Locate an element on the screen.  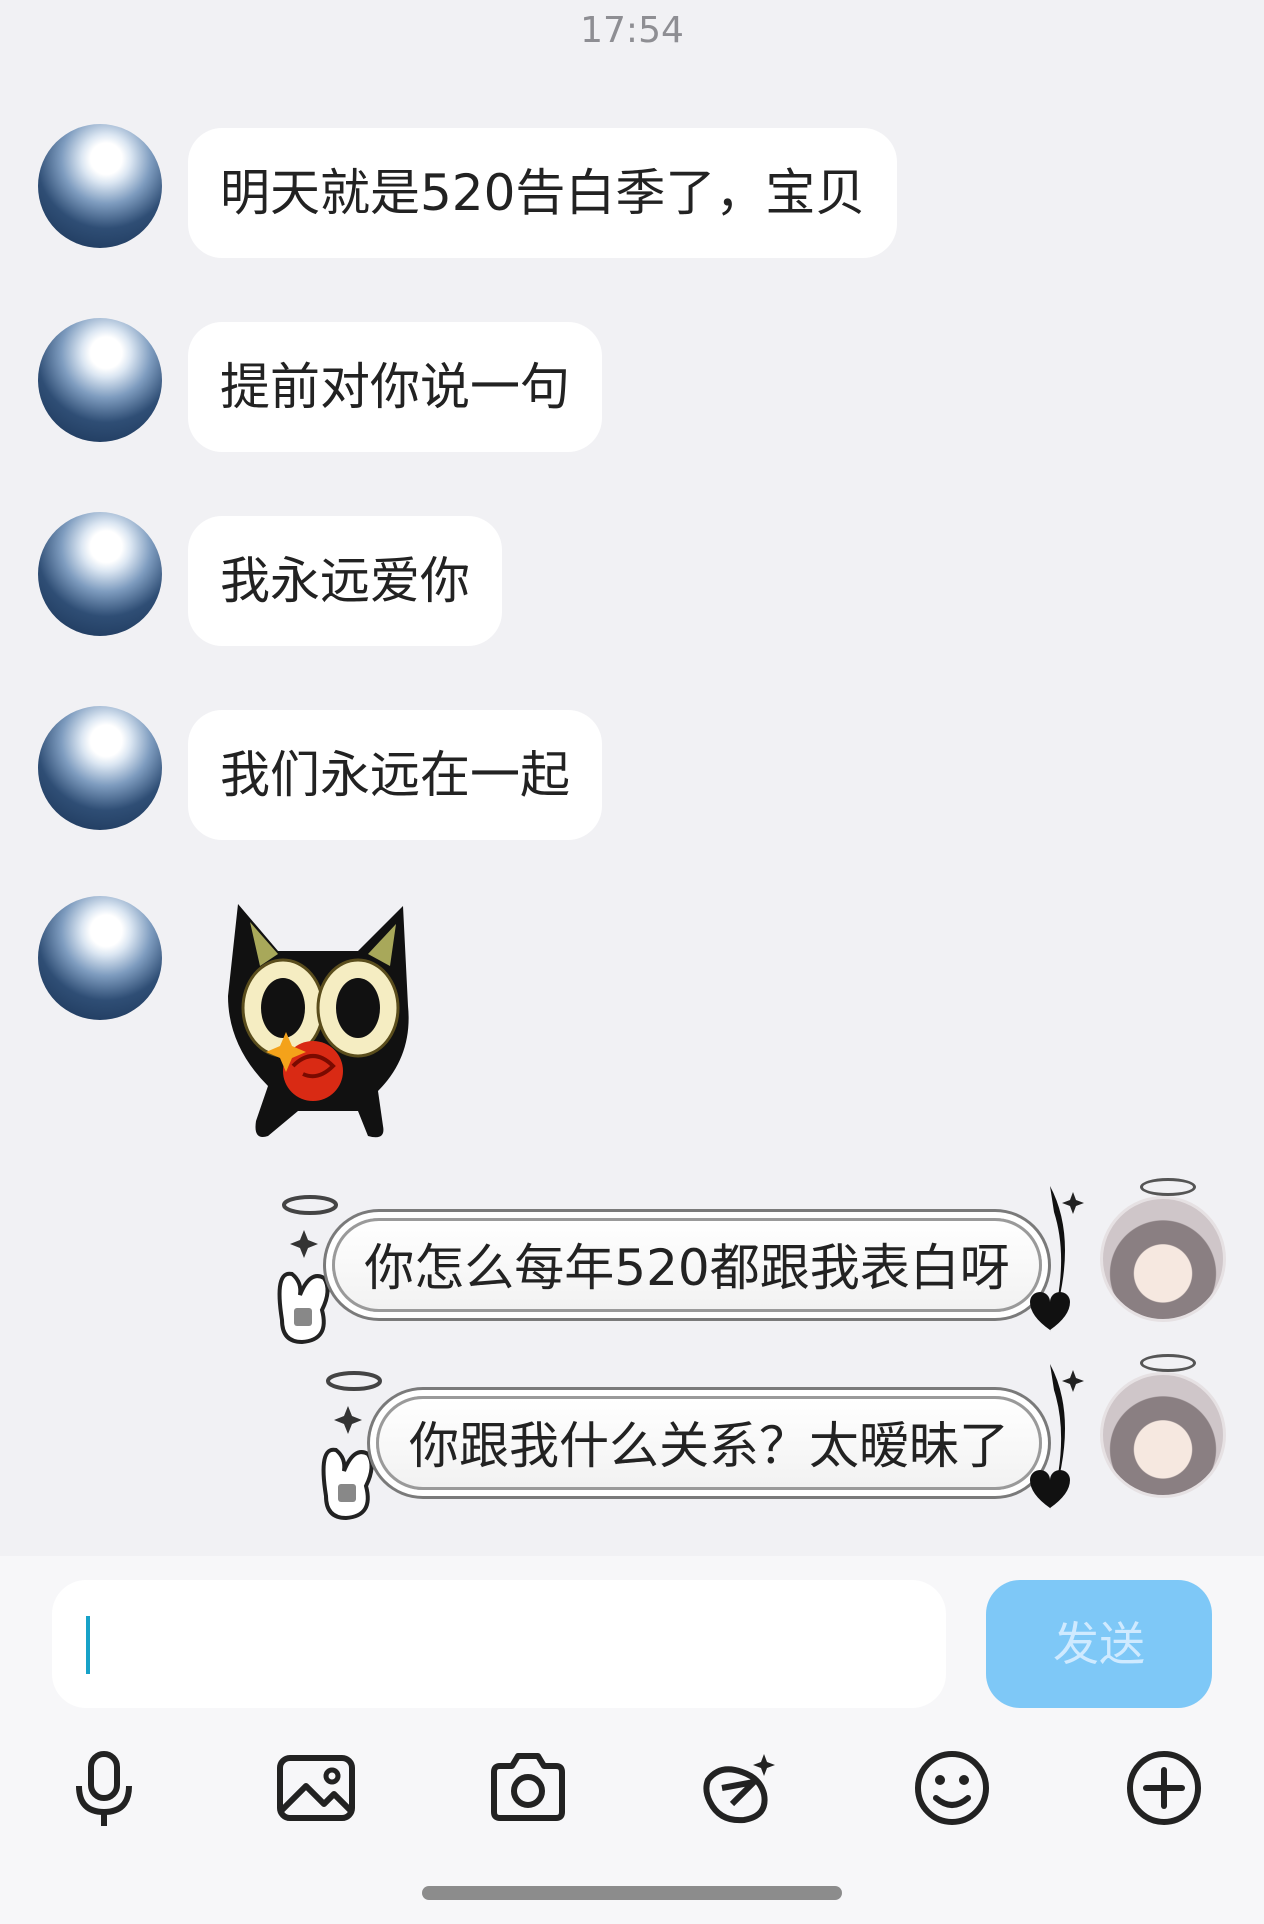
message-bubble-incoming: 我们永远在一起 is located at coordinates (395, 775).